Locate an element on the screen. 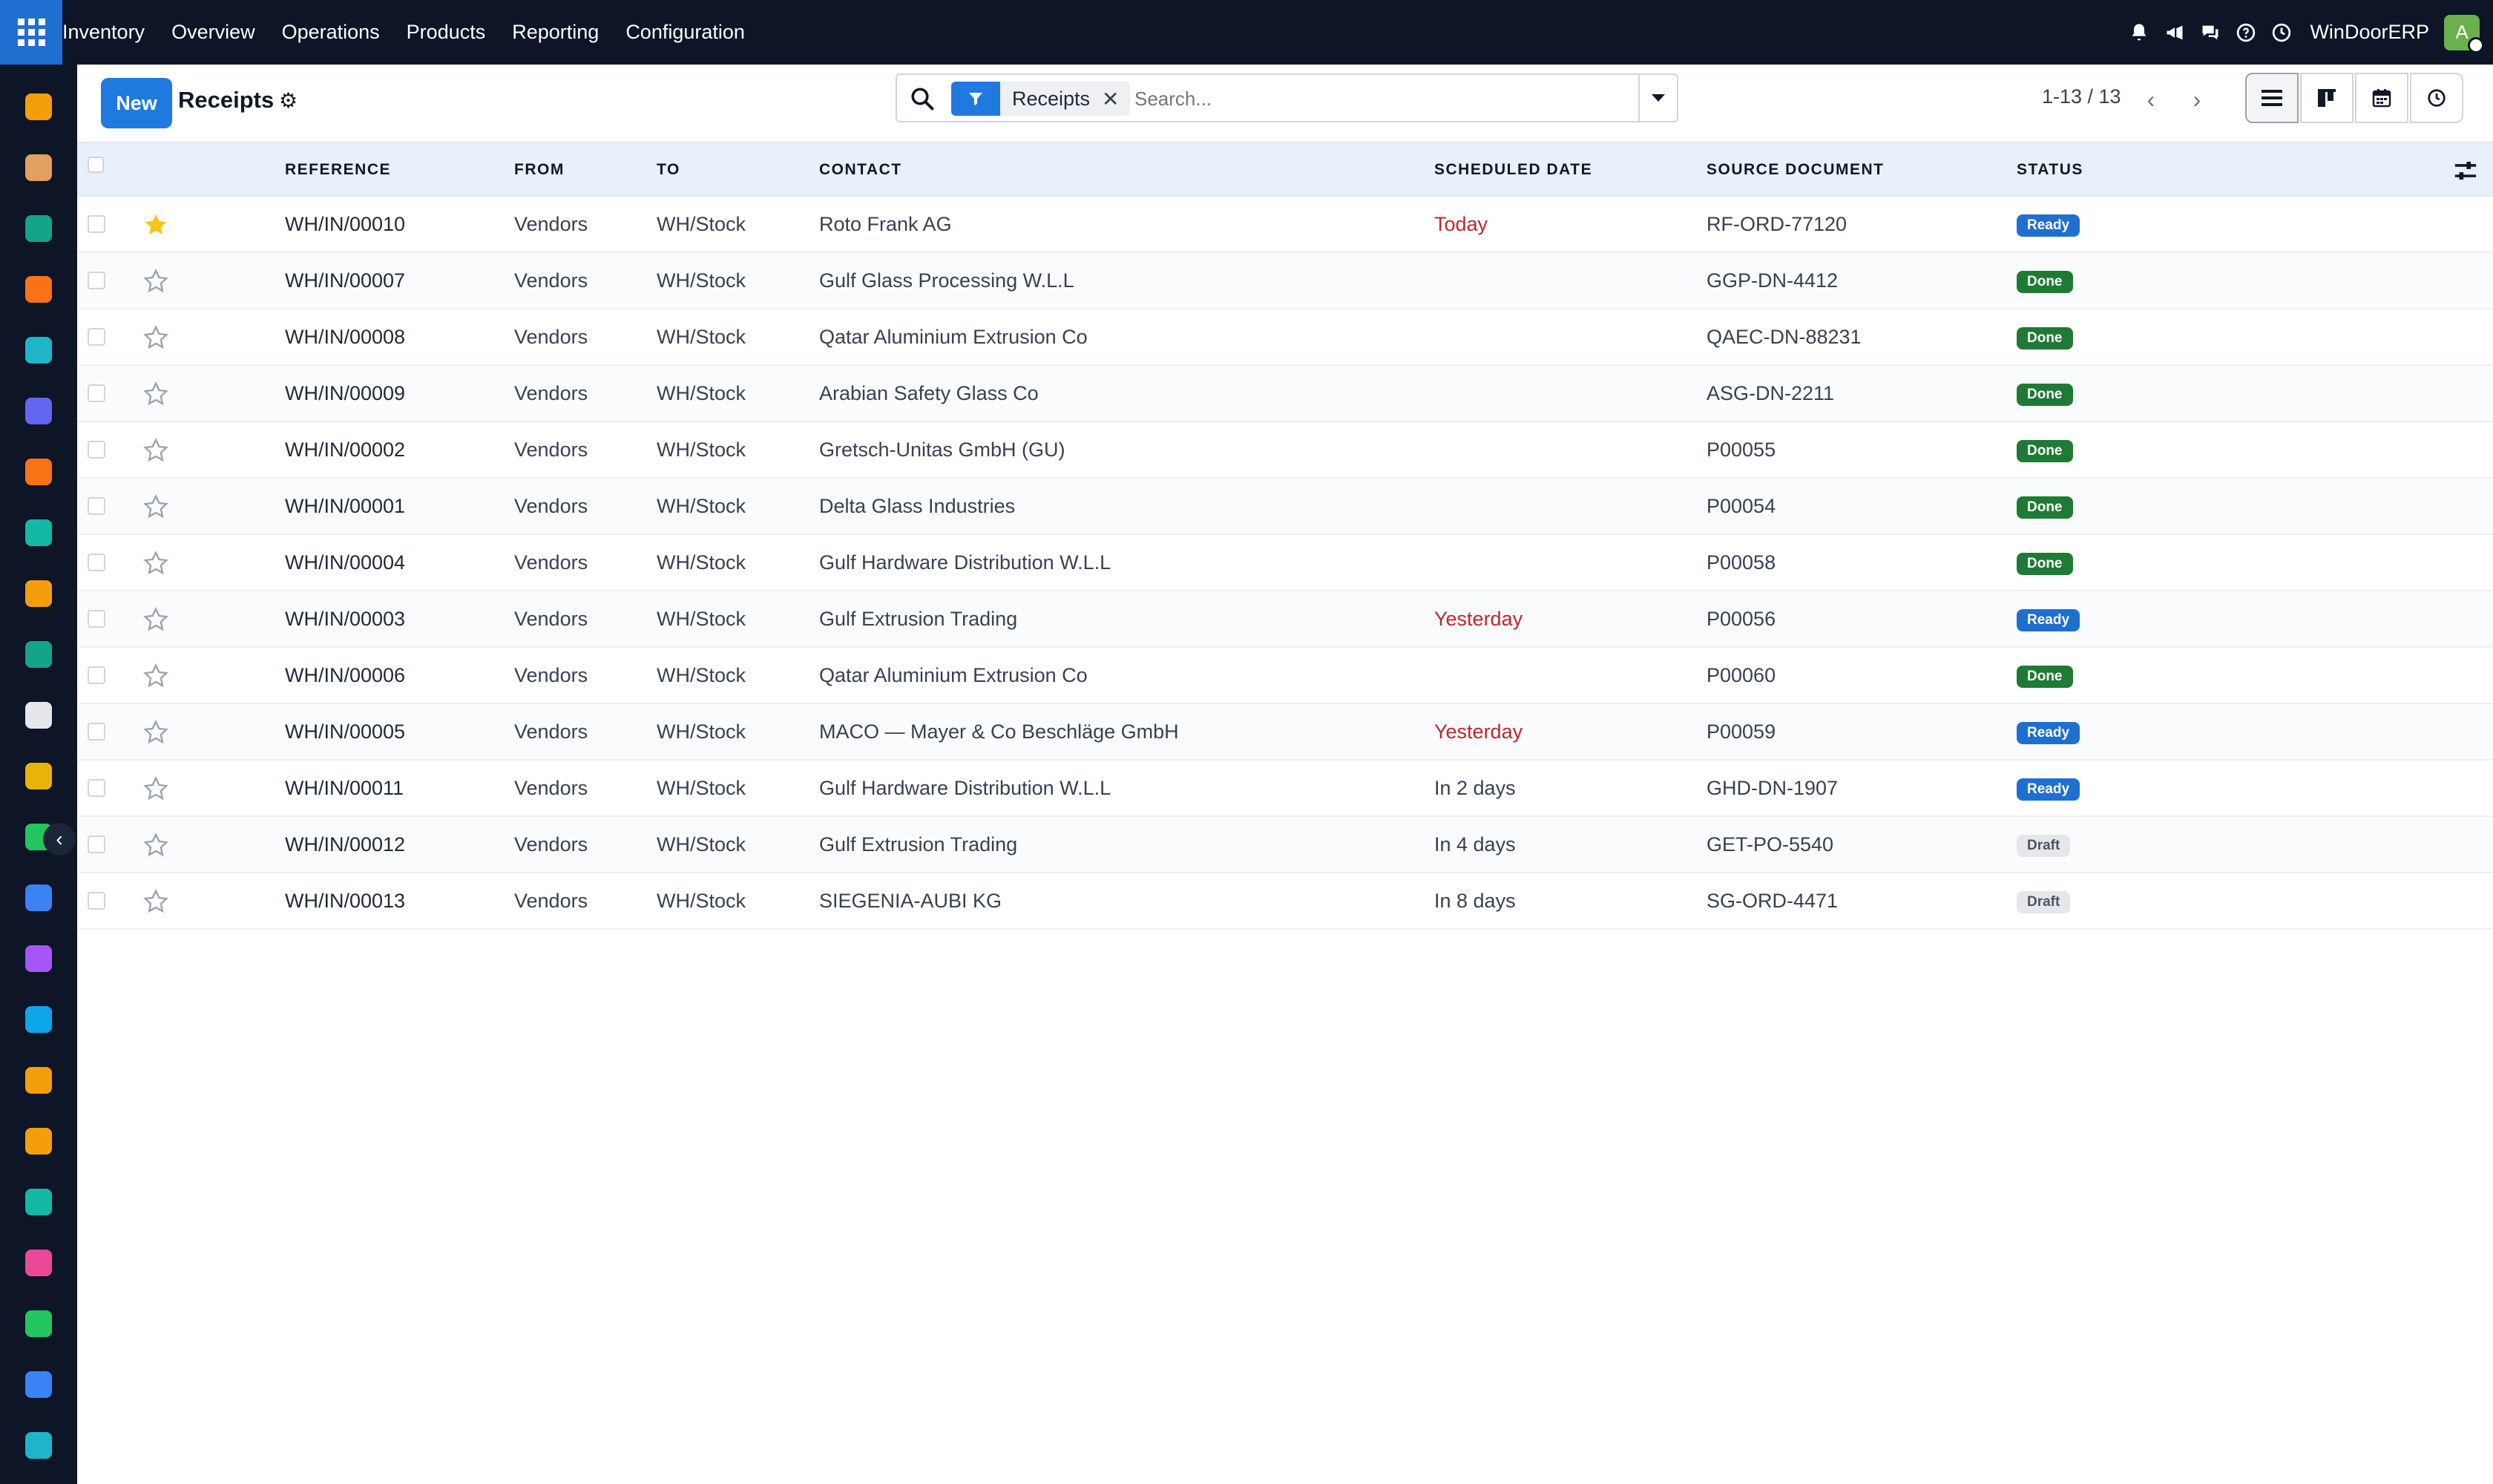  cell-source-document: GGP-DN-4412 is located at coordinates (1773, 280).